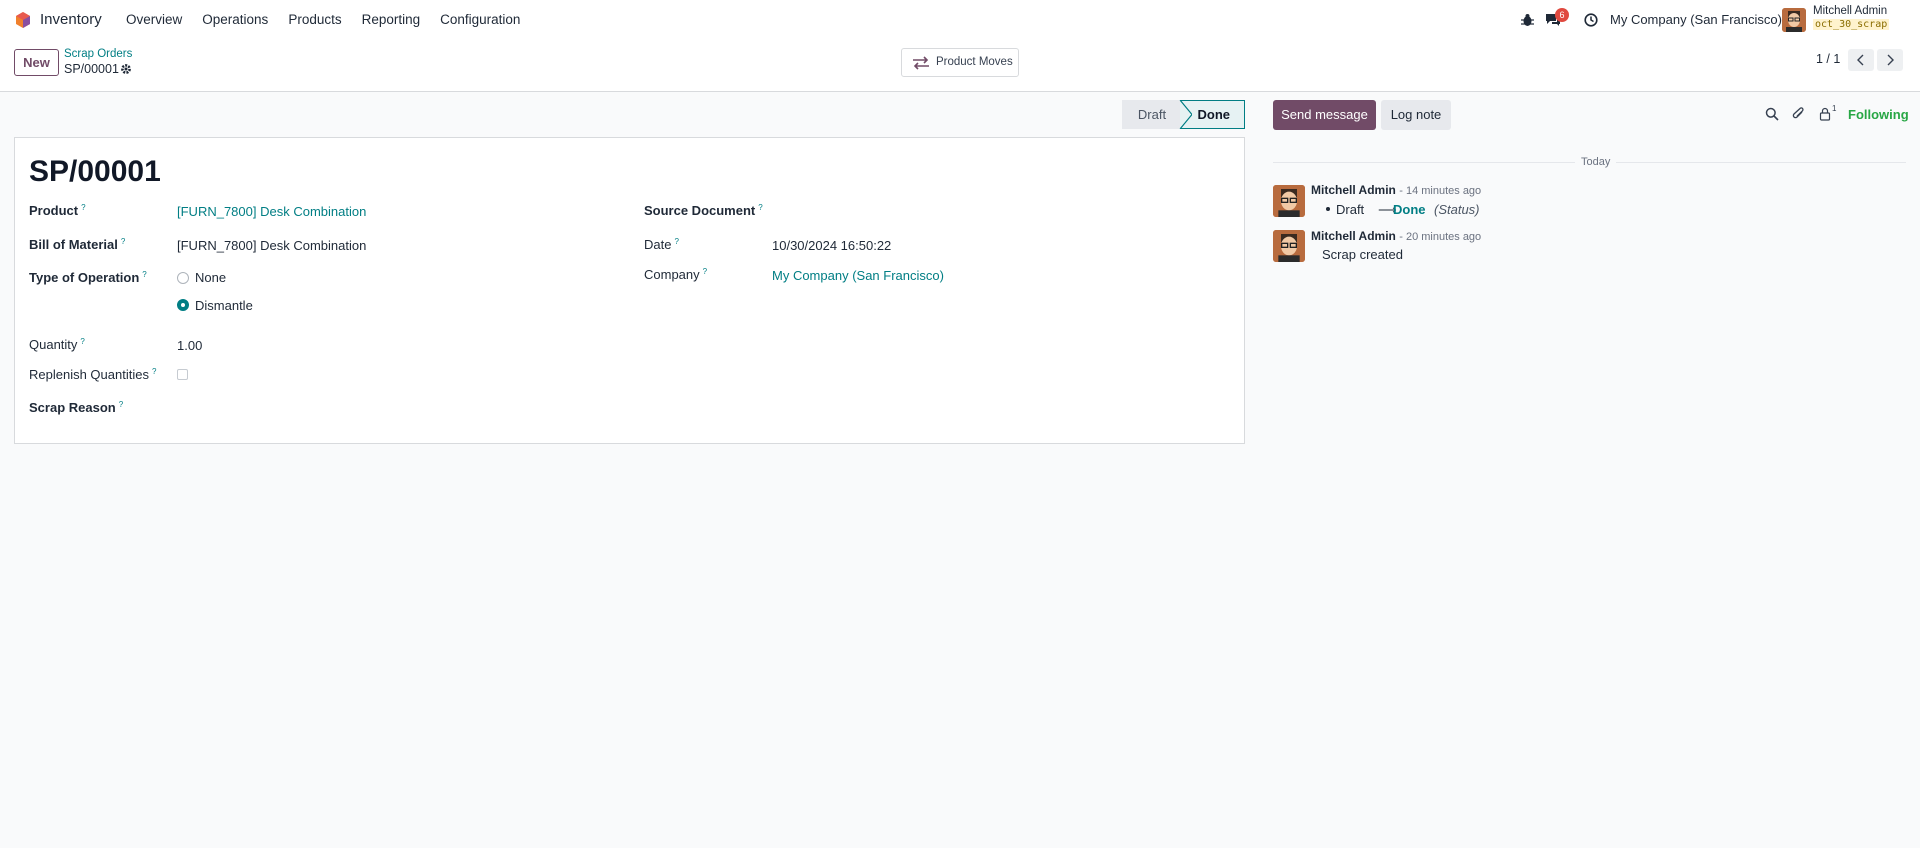 The width and height of the screenshot is (1920, 848). Describe the element at coordinates (126, 69) in the screenshot. I see `gear-icon` at that location.